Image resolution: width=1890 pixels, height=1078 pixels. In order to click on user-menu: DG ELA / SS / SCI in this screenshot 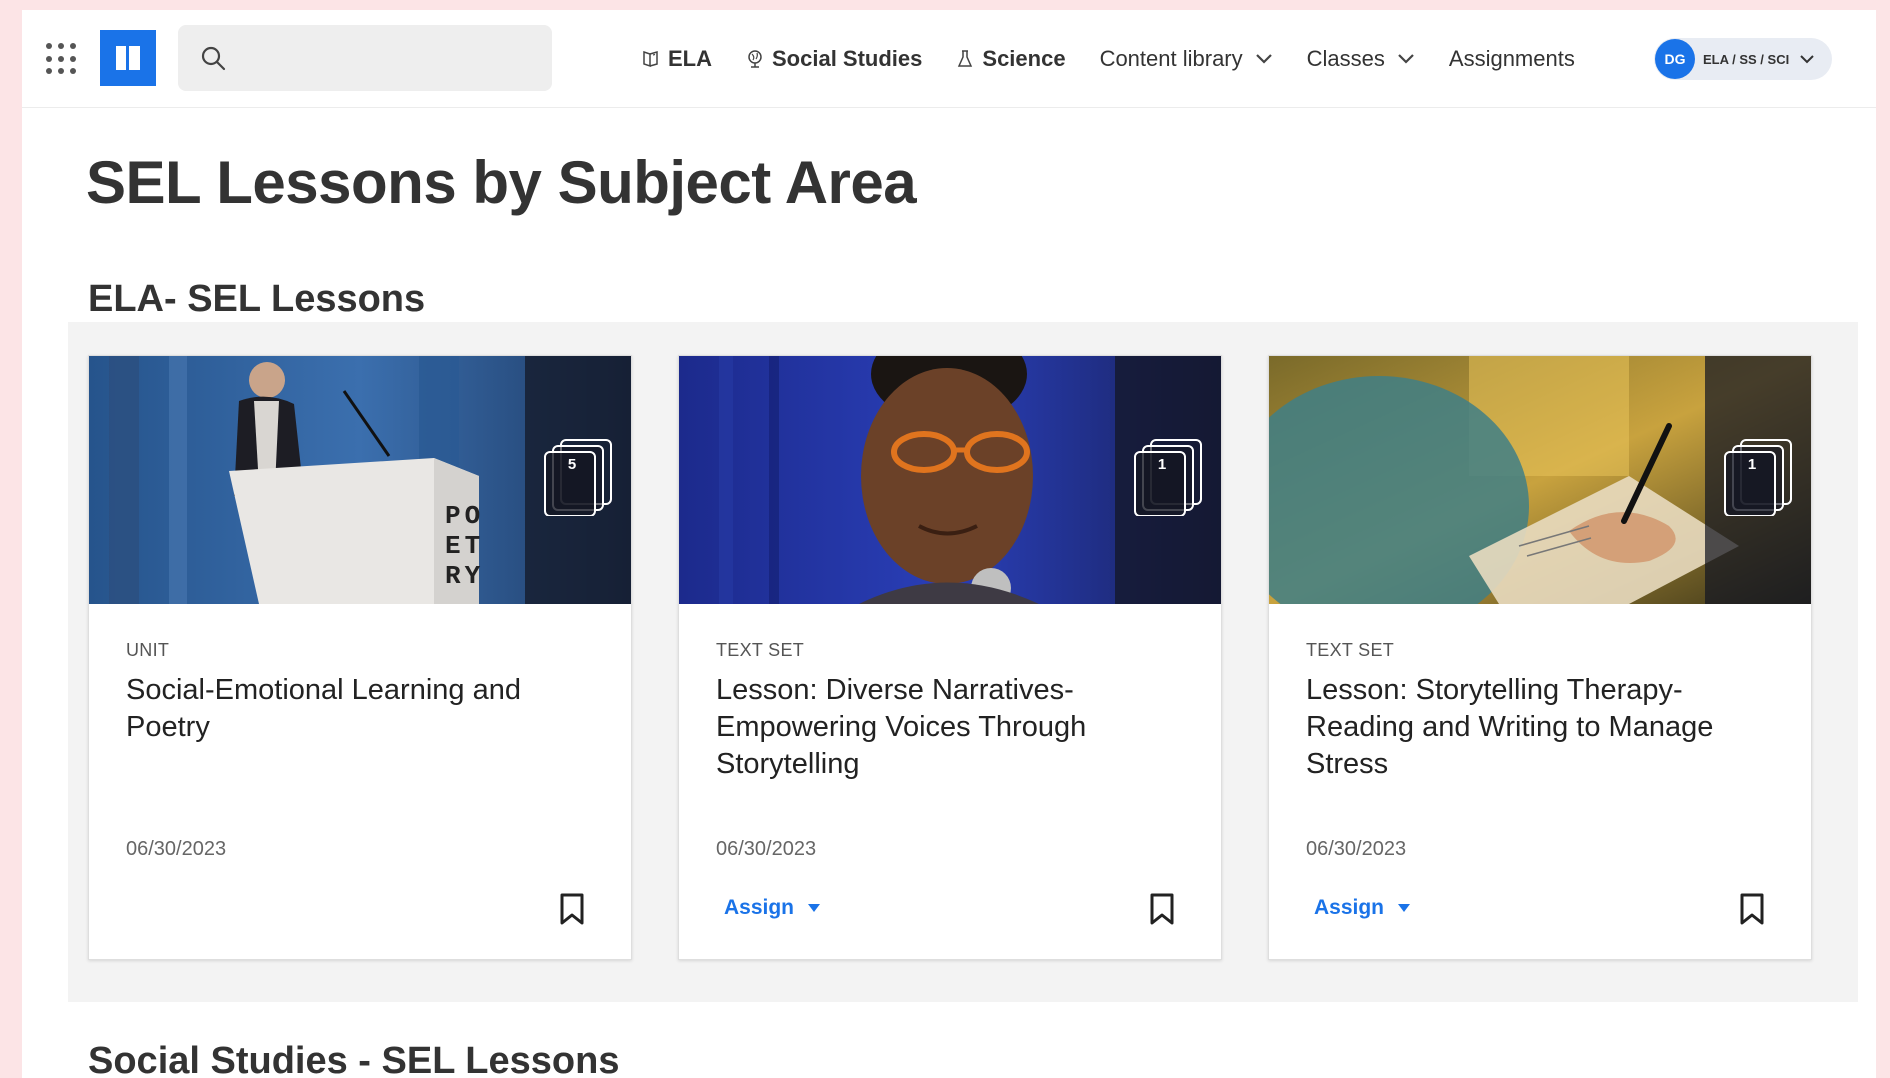, I will do `click(1743, 59)`.